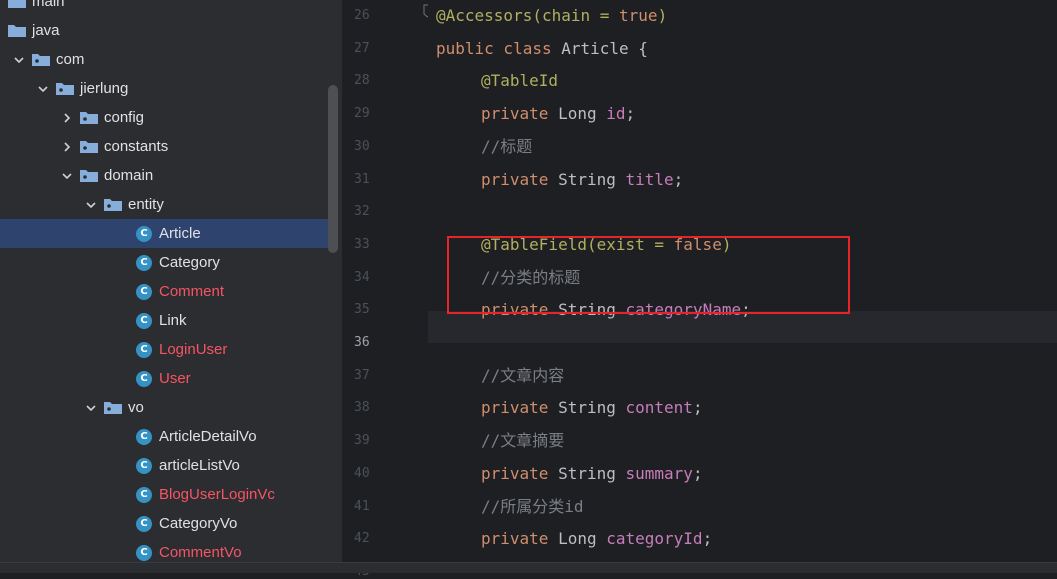 Image resolution: width=1057 pixels, height=579 pixels. Describe the element at coordinates (180, 233) in the screenshot. I see `tree-item-label: Article` at that location.